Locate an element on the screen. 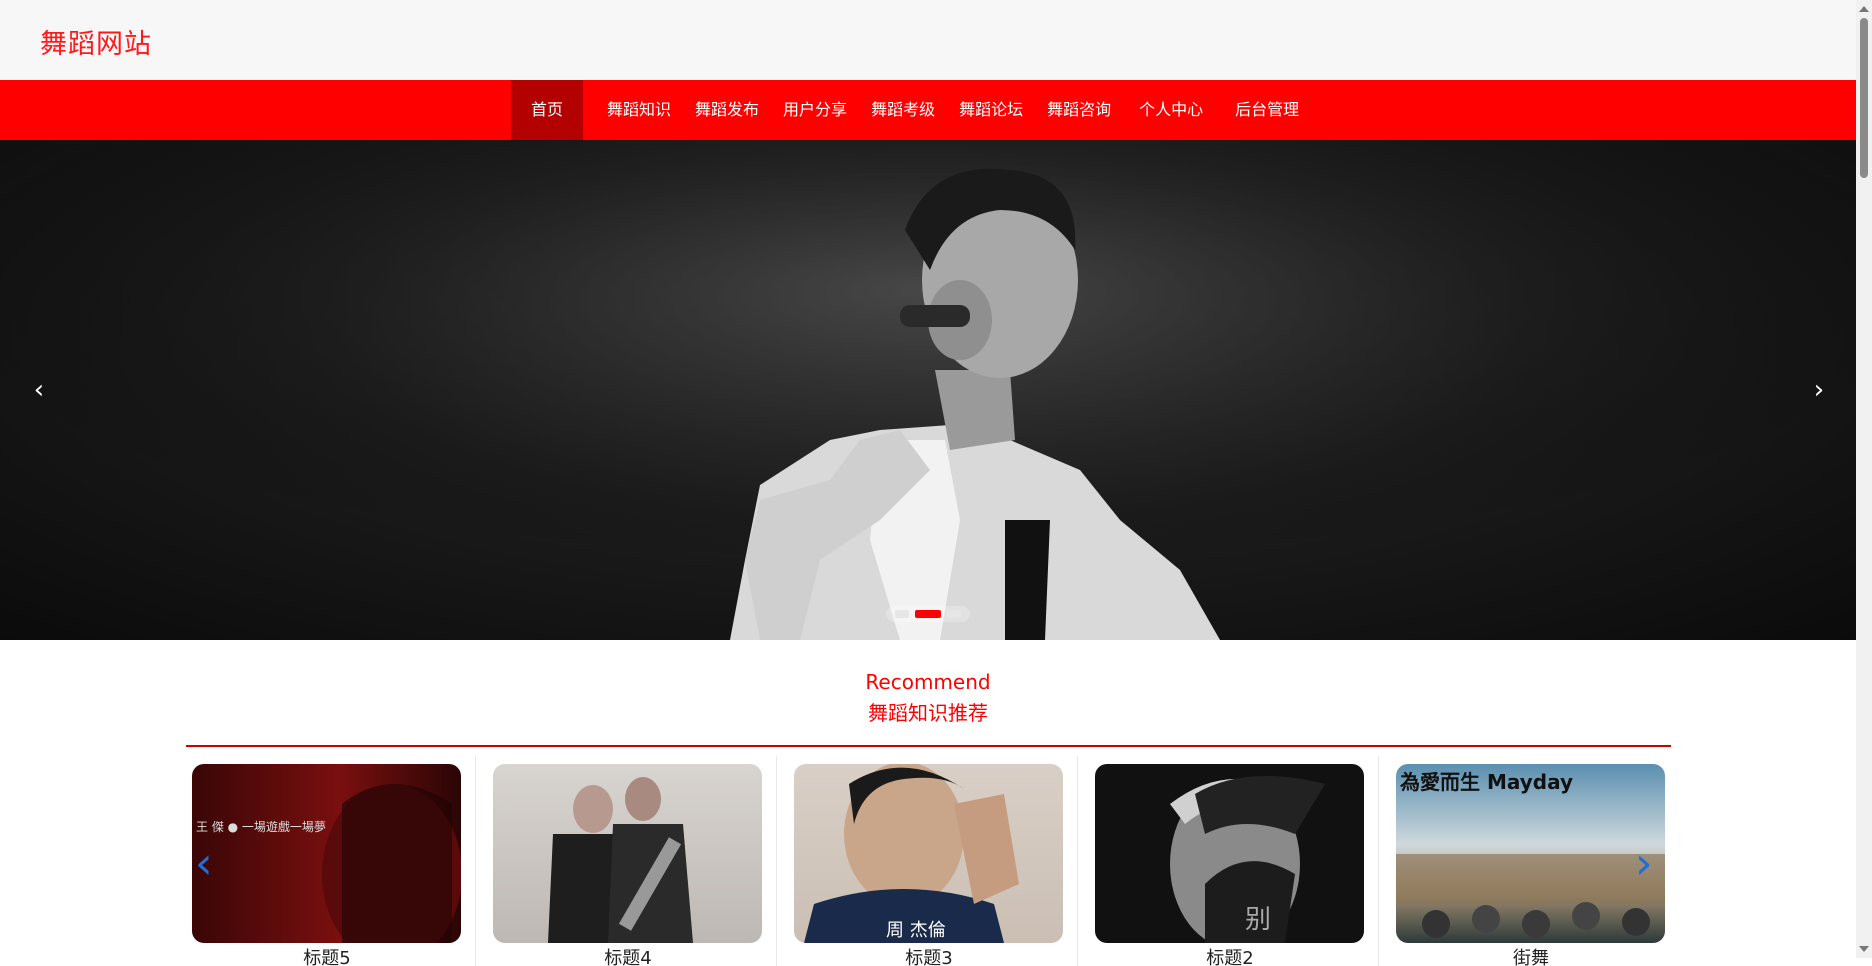 Image resolution: width=1872 pixels, height=966 pixels. nav-item-dance-exam: 舞蹈考级 is located at coordinates (903, 110).